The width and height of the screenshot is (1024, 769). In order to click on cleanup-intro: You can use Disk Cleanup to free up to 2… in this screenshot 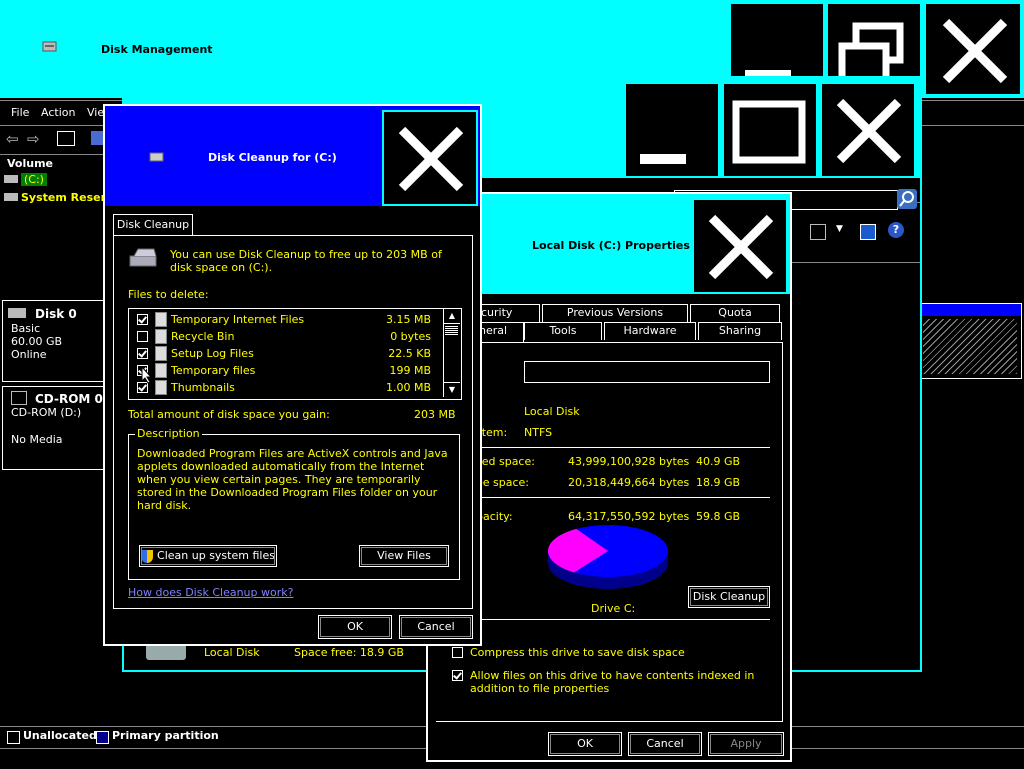, I will do `click(306, 261)`.